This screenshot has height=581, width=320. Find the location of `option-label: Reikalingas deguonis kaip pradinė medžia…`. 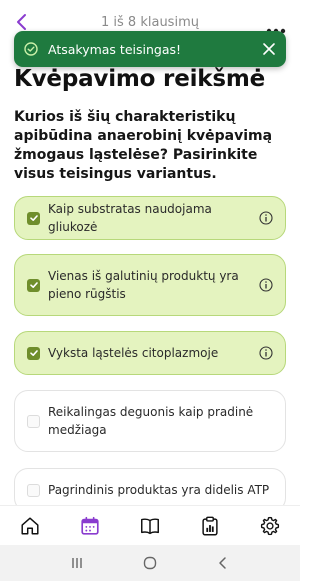

option-label: Reikalingas deguonis kaip pradinė medžia… is located at coordinates (151, 421).